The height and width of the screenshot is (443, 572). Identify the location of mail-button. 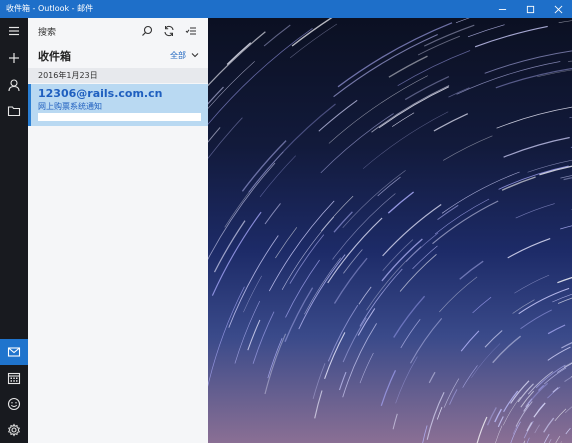
(14, 352).